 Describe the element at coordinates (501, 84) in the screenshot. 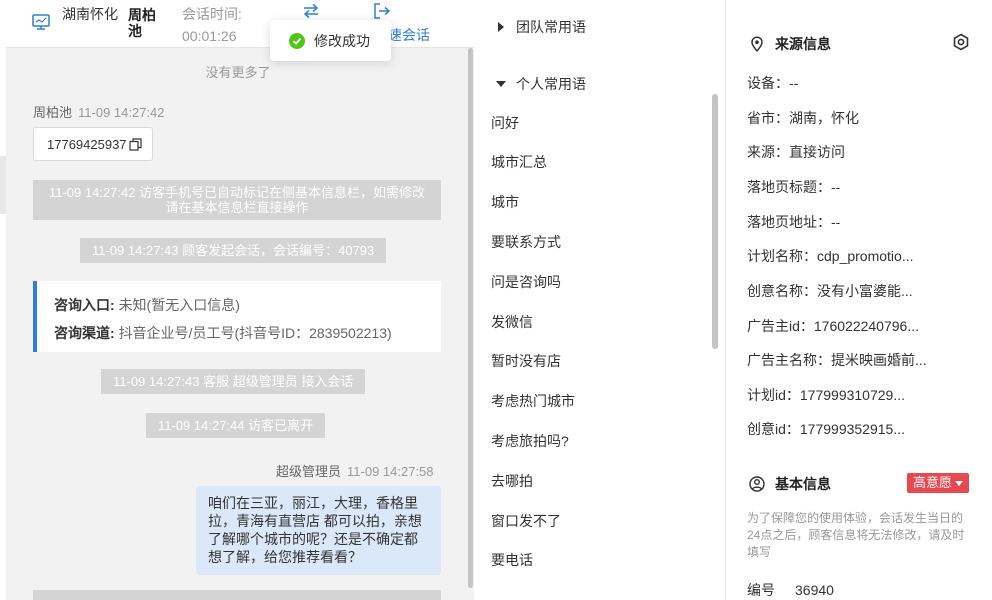

I see `caret-down-icon` at that location.